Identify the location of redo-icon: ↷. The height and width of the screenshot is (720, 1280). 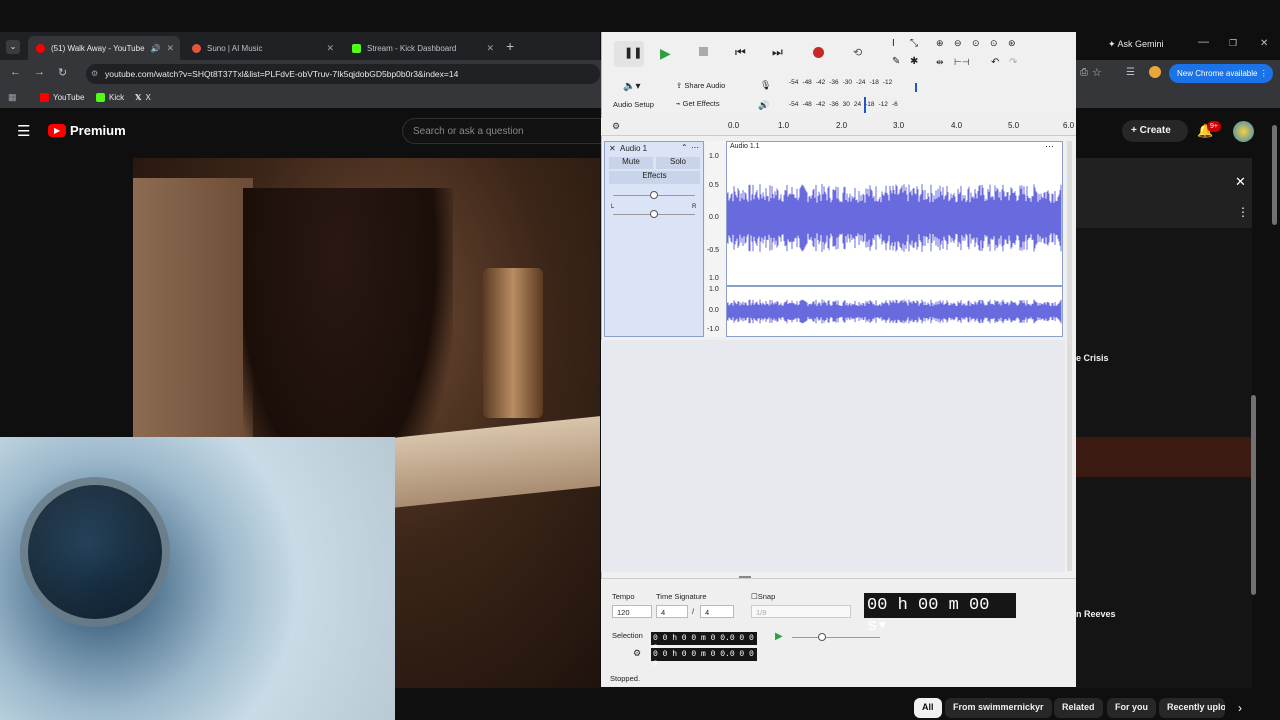
(1013, 62).